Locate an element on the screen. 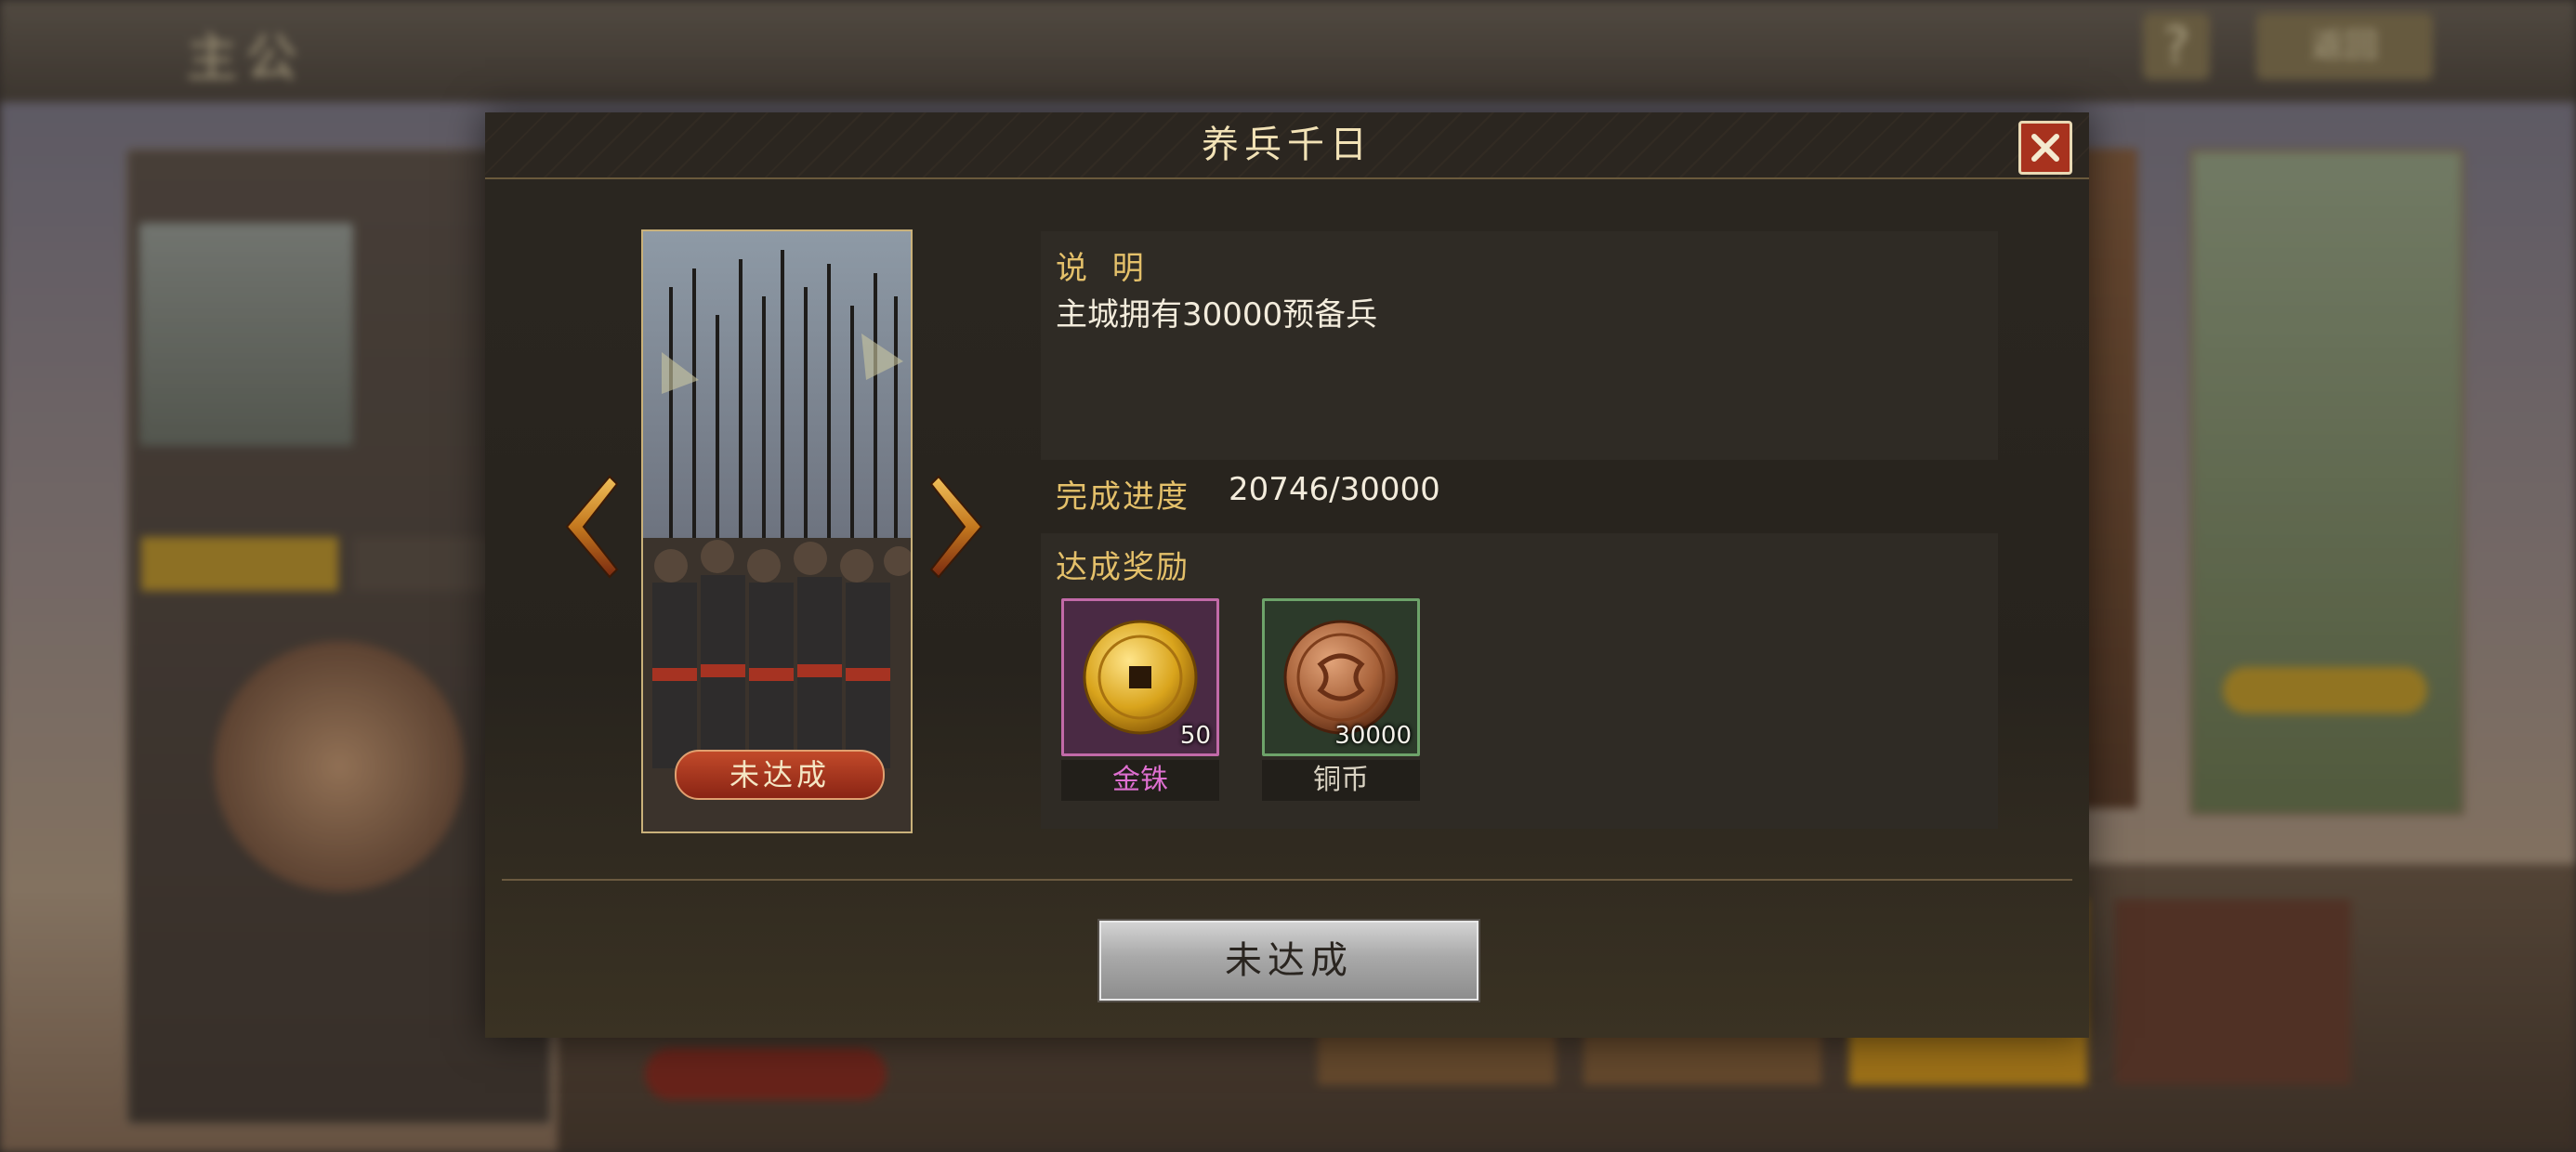  reward-frame: 50 is located at coordinates (1140, 677).